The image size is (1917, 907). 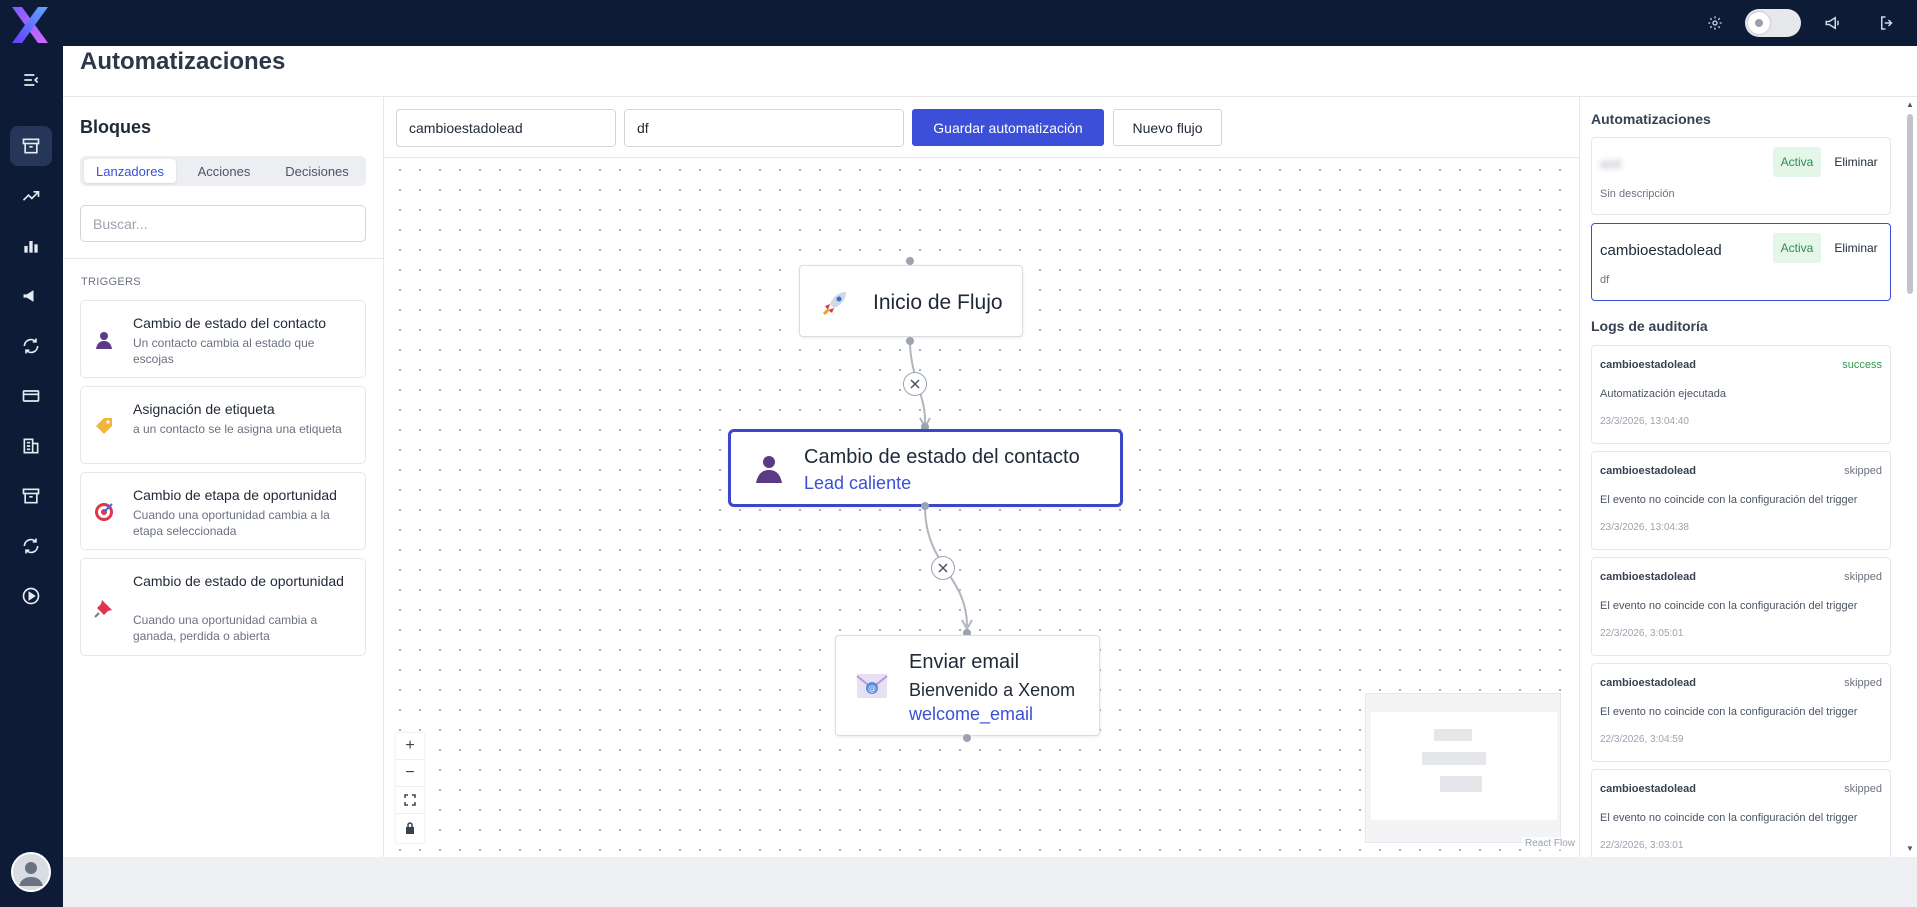 What do you see at coordinates (410, 800) in the screenshot?
I see `fit-view-button` at bounding box center [410, 800].